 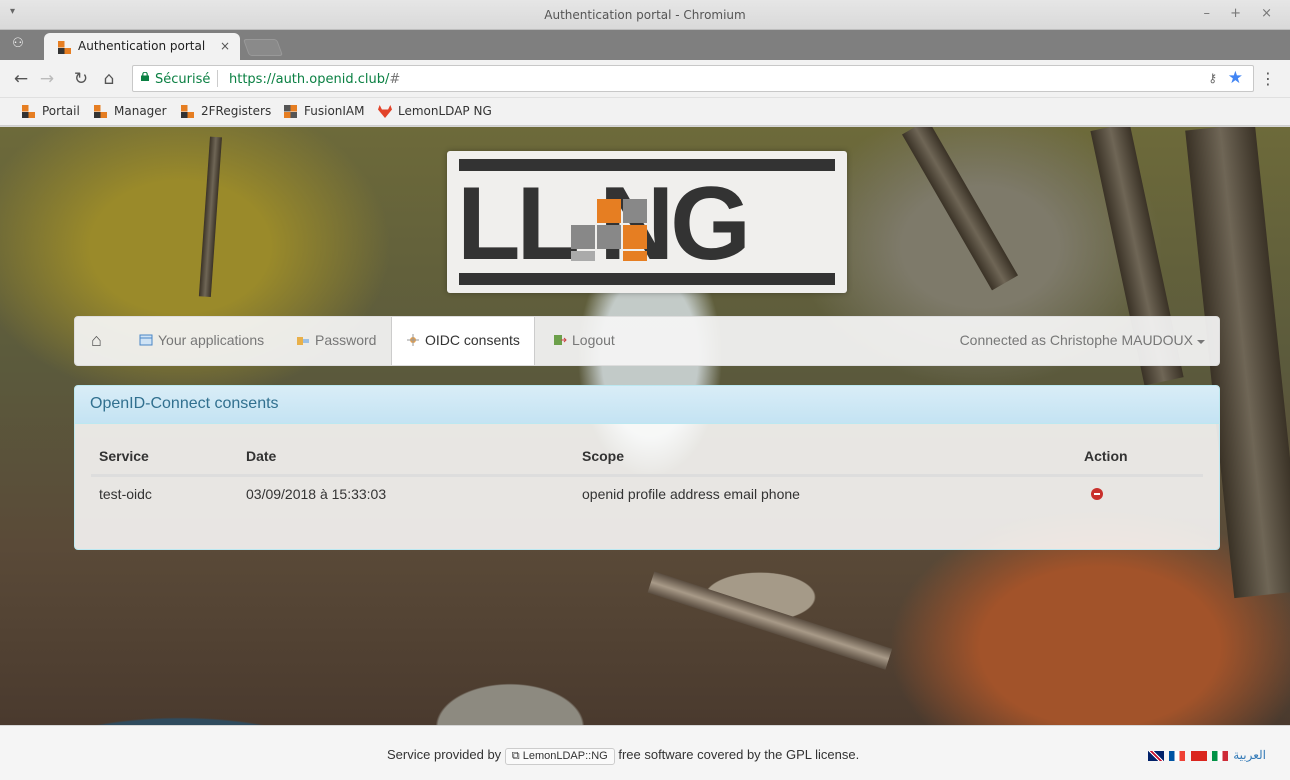 What do you see at coordinates (130, 111) in the screenshot?
I see `bookmark-manager: Manager` at bounding box center [130, 111].